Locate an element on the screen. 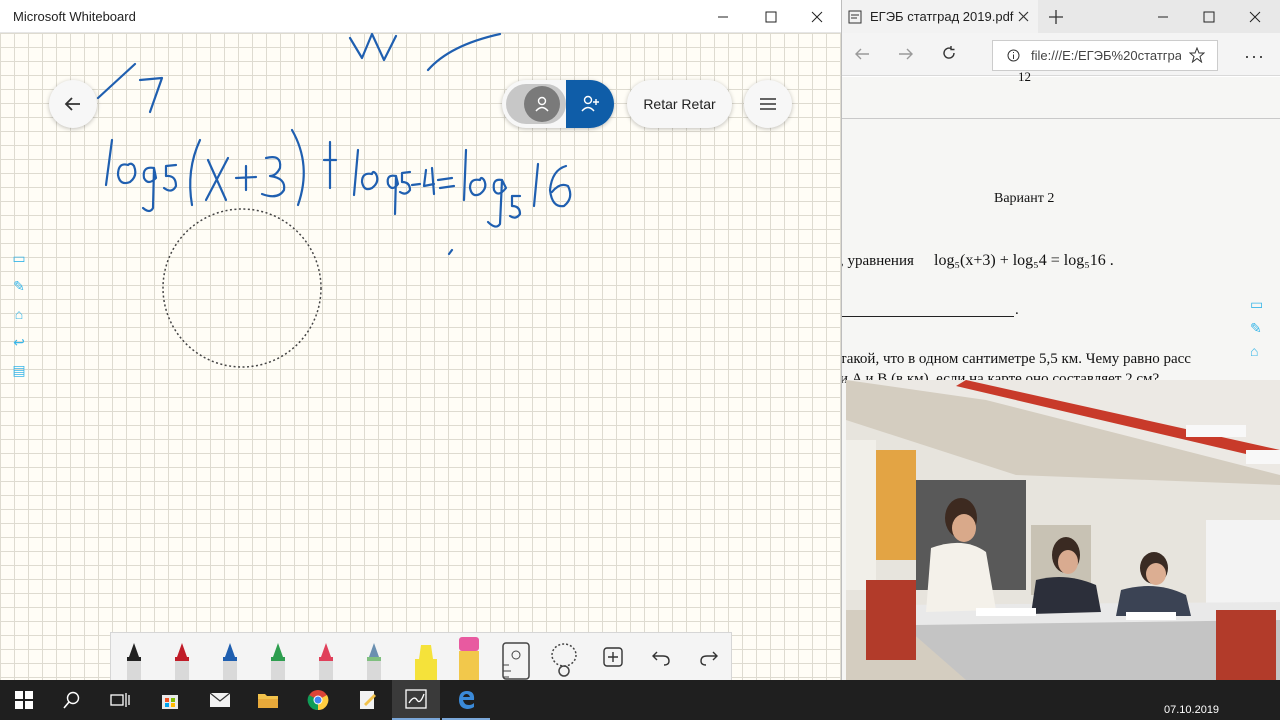 Image resolution: width=1280 pixels, height=720 pixels. edge-icon is located at coordinates (467, 700).